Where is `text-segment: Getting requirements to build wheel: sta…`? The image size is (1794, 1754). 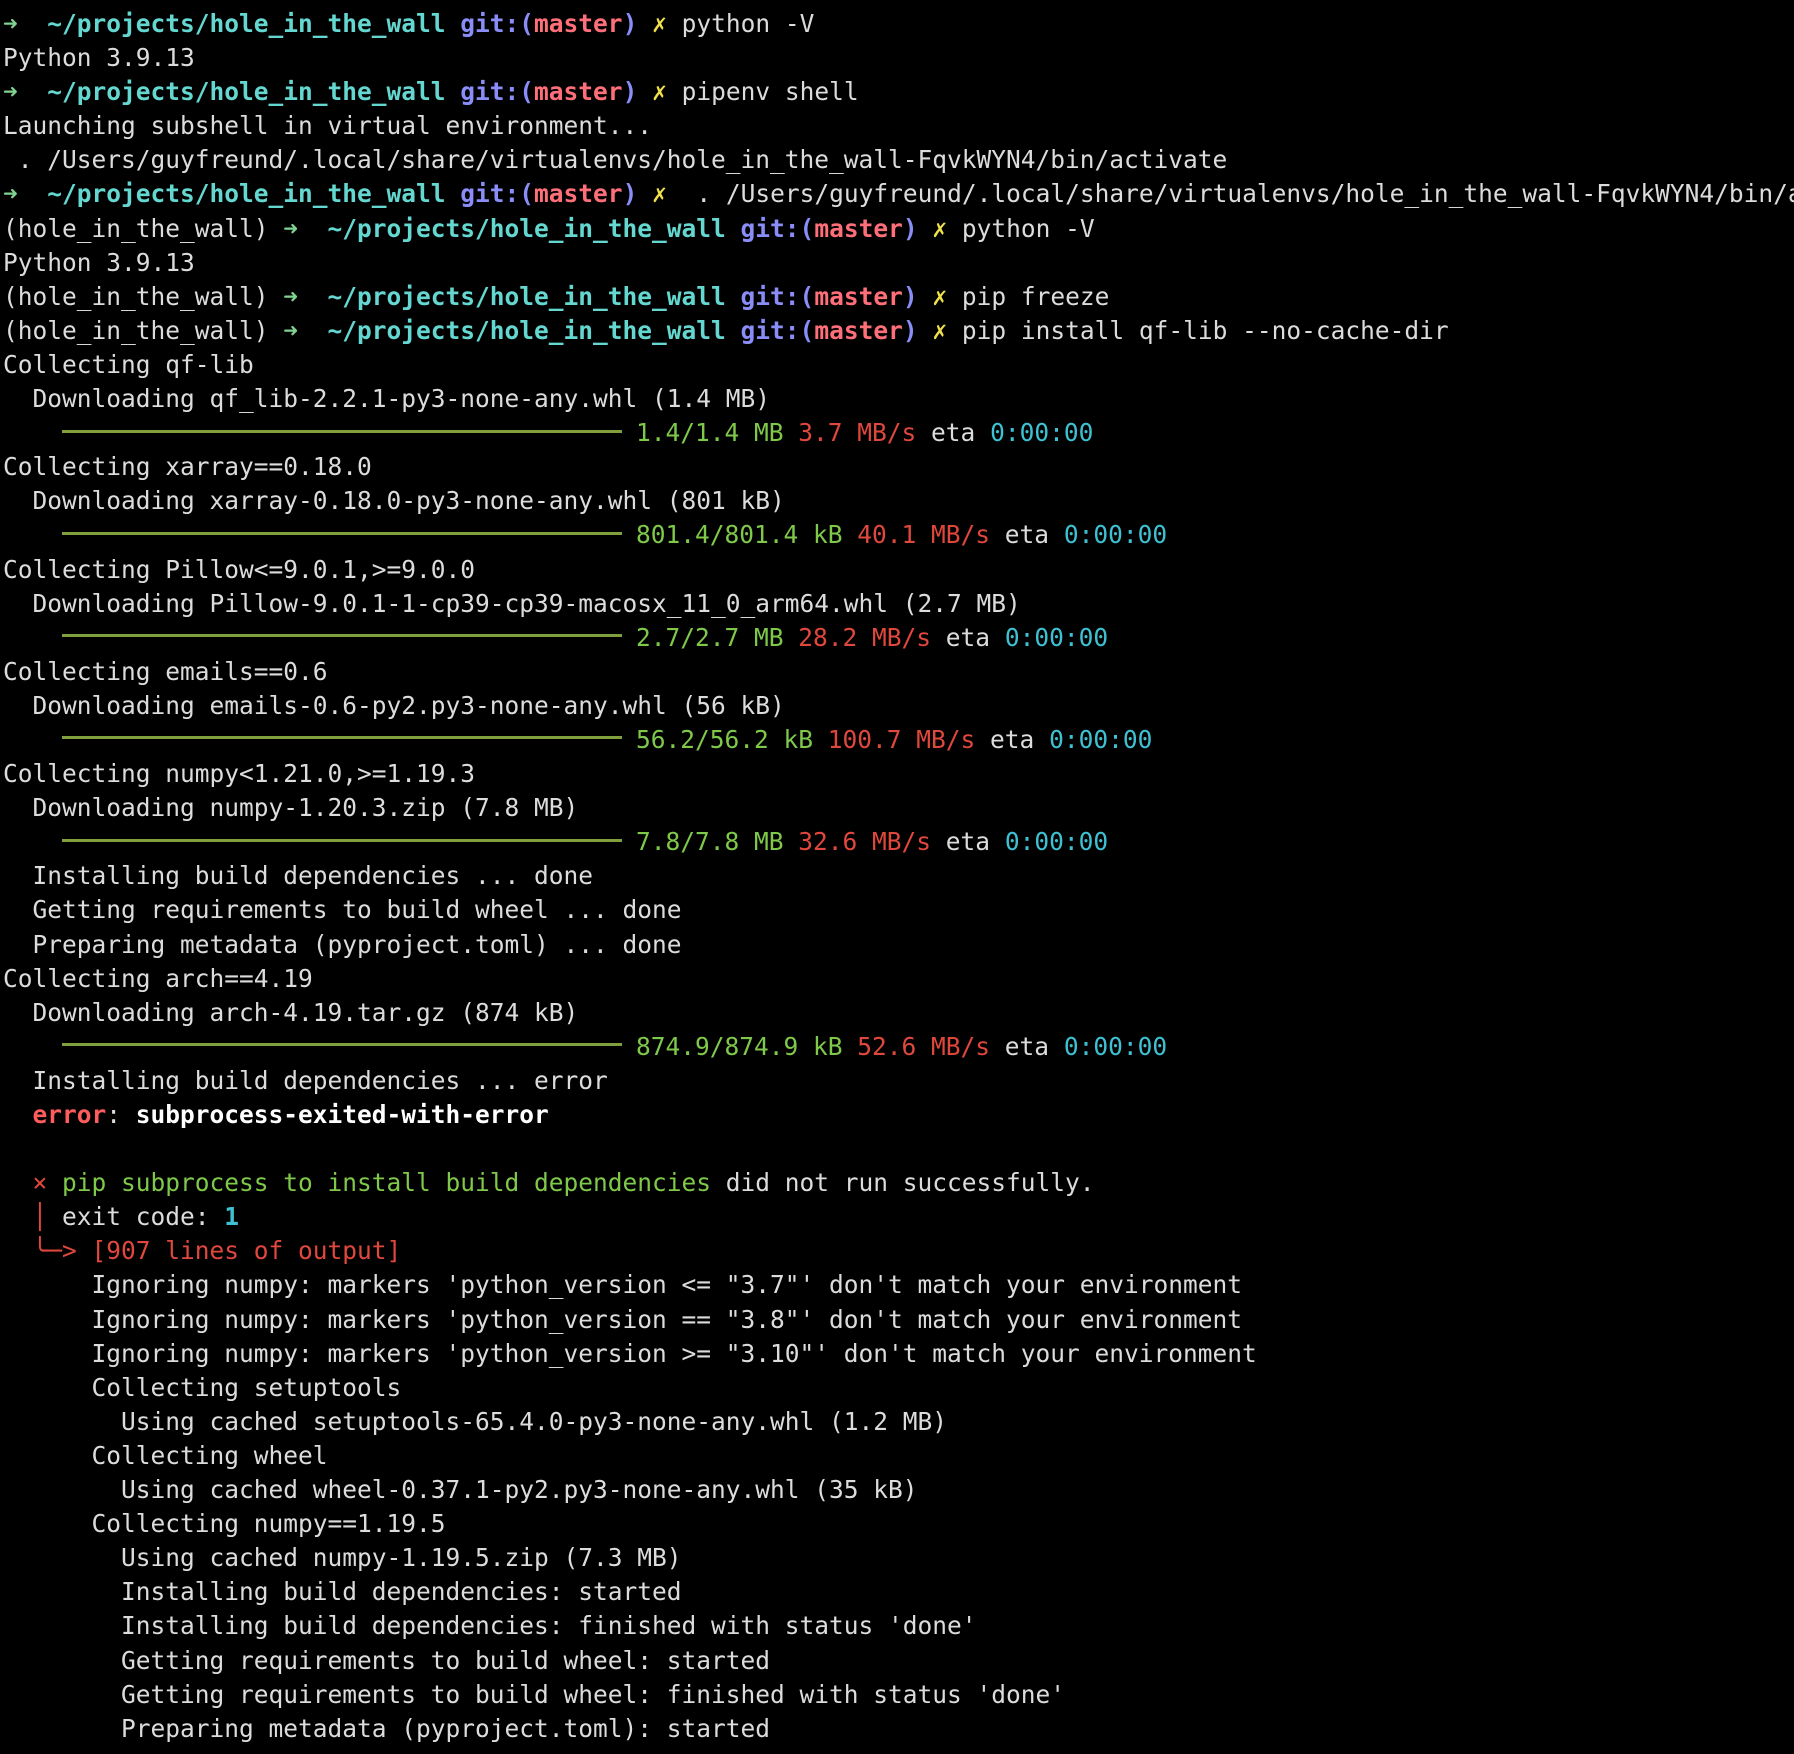
text-segment: Getting requirements to build wheel: sta… is located at coordinates (387, 1660).